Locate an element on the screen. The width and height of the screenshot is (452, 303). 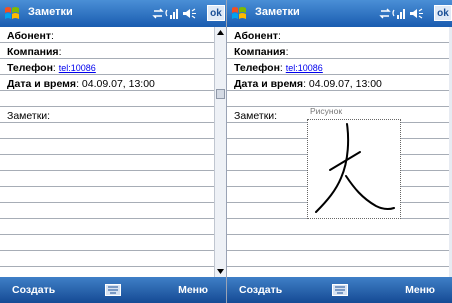
handwriting-drawing is located at coordinates (354, 169).